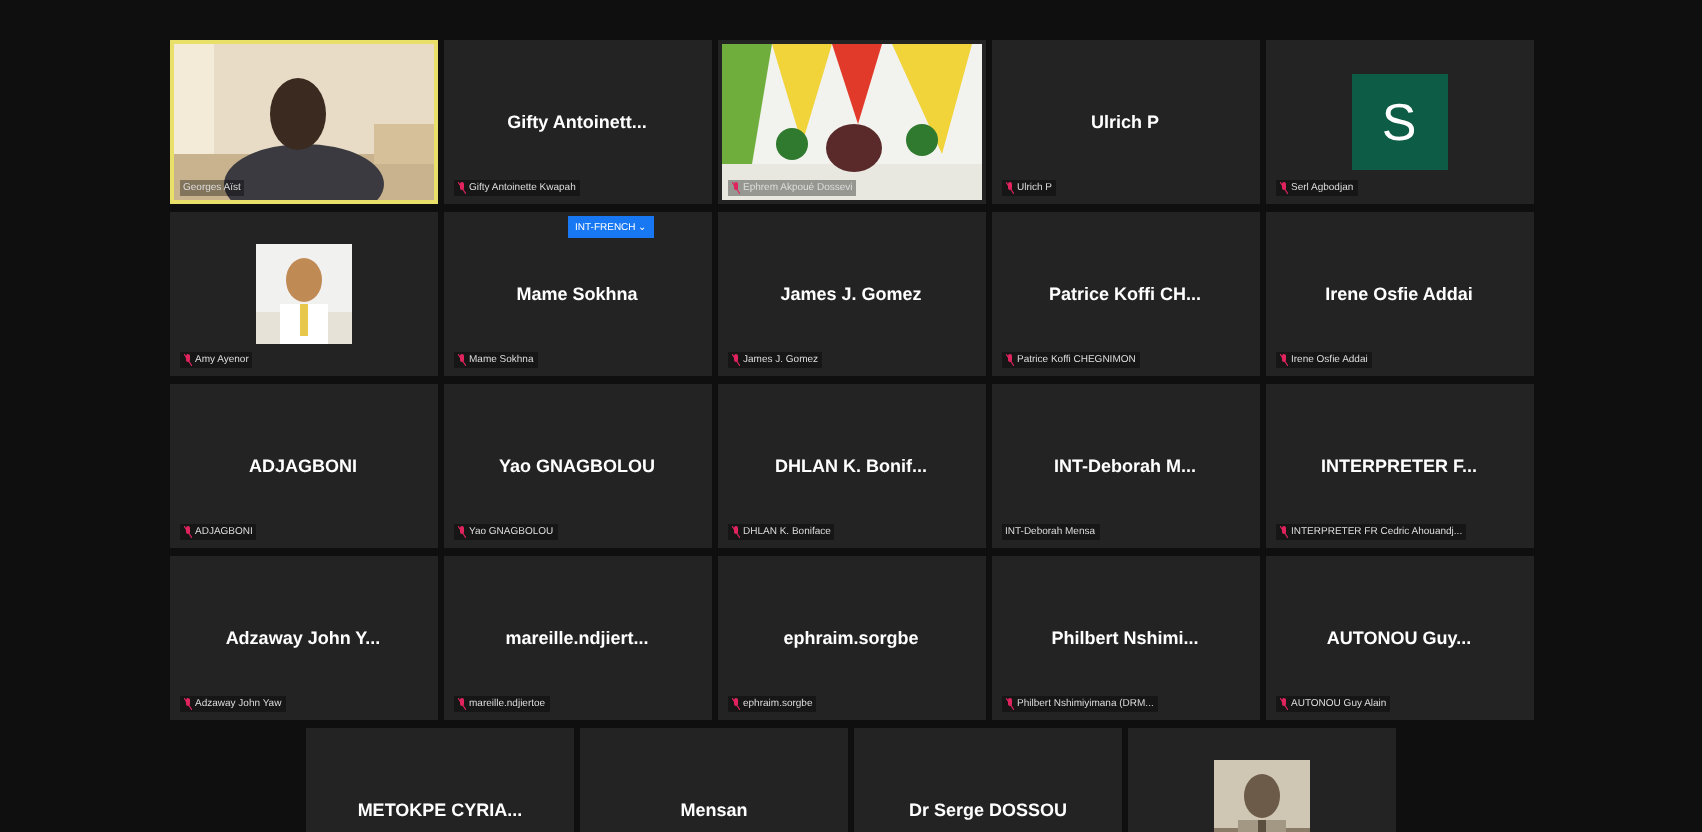  I want to click on participant-tile: Dr Serge DOSSOU, so click(988, 780).